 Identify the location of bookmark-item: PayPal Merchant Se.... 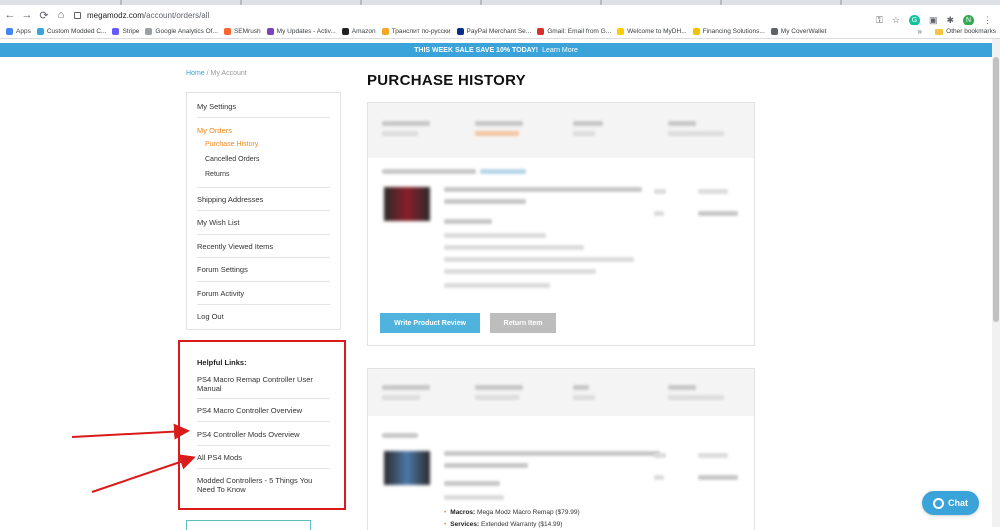
(493, 31).